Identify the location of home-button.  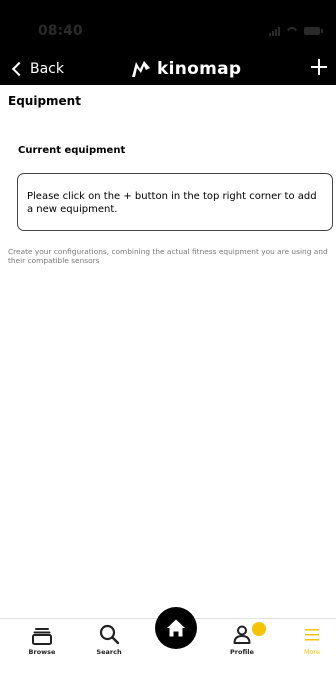
(176, 628).